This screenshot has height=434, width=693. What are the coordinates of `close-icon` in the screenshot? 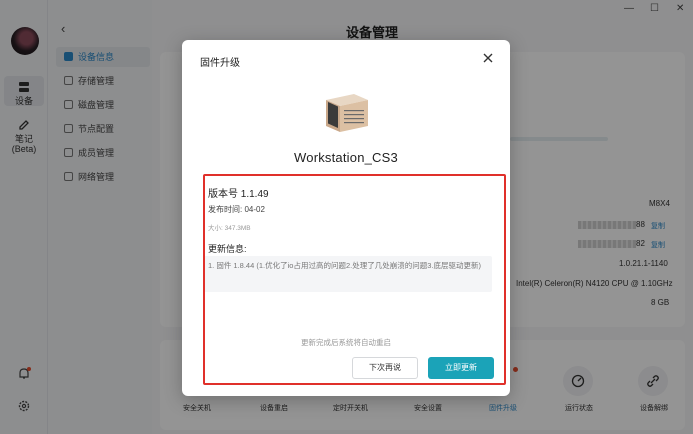 It's located at (488, 58).